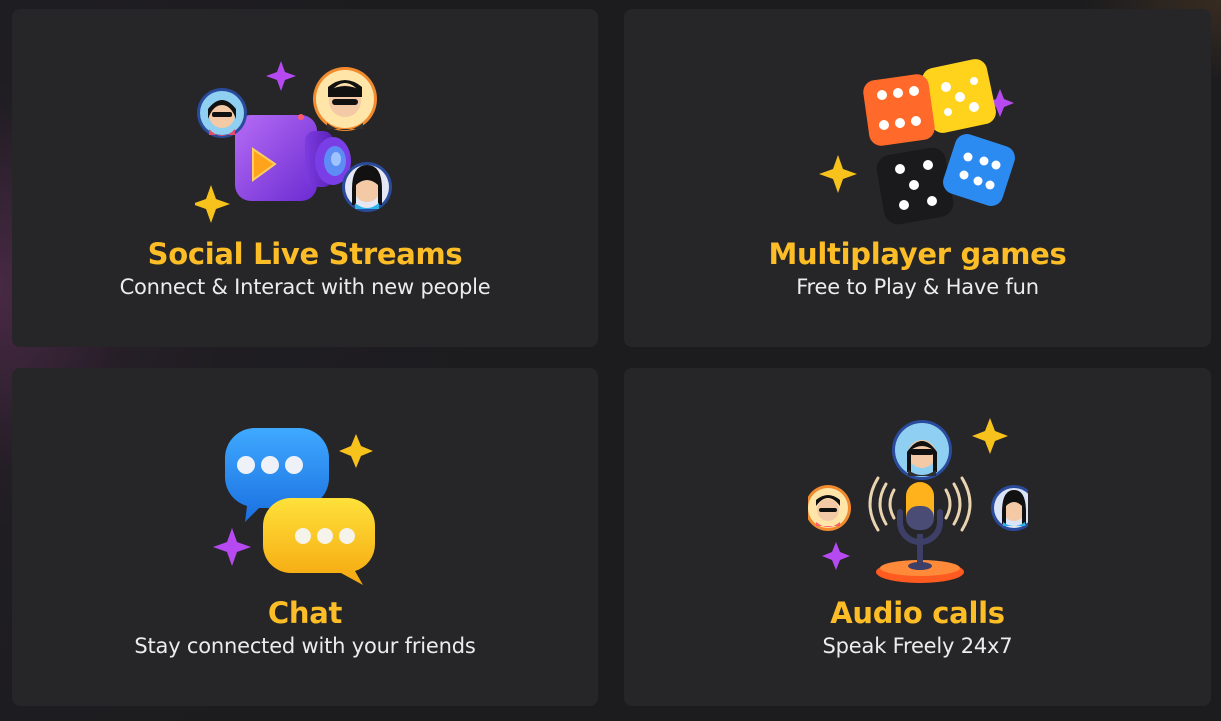  I want to click on chat-bubbles-icon, so click(305, 501).